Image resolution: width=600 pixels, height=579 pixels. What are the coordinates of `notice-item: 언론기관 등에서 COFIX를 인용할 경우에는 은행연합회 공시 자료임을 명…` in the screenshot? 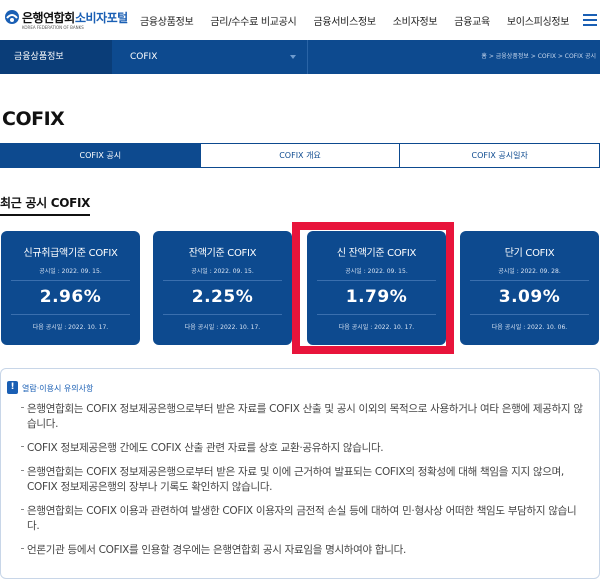 It's located at (304, 550).